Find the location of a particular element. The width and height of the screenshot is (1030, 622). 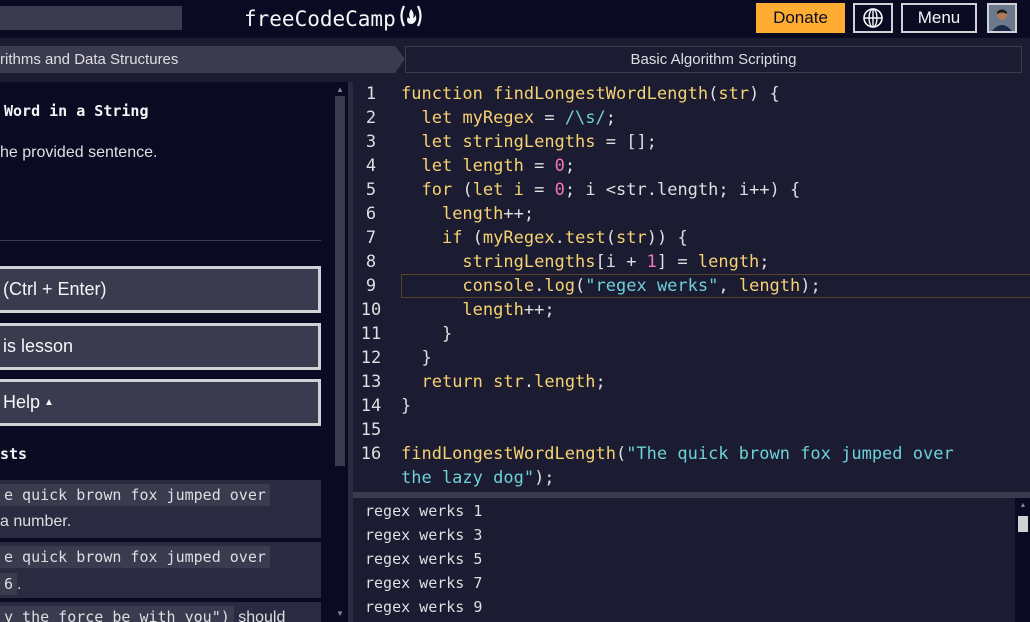

code-line: 1 function findLongestWordLength(str) { is located at coordinates (691, 94).